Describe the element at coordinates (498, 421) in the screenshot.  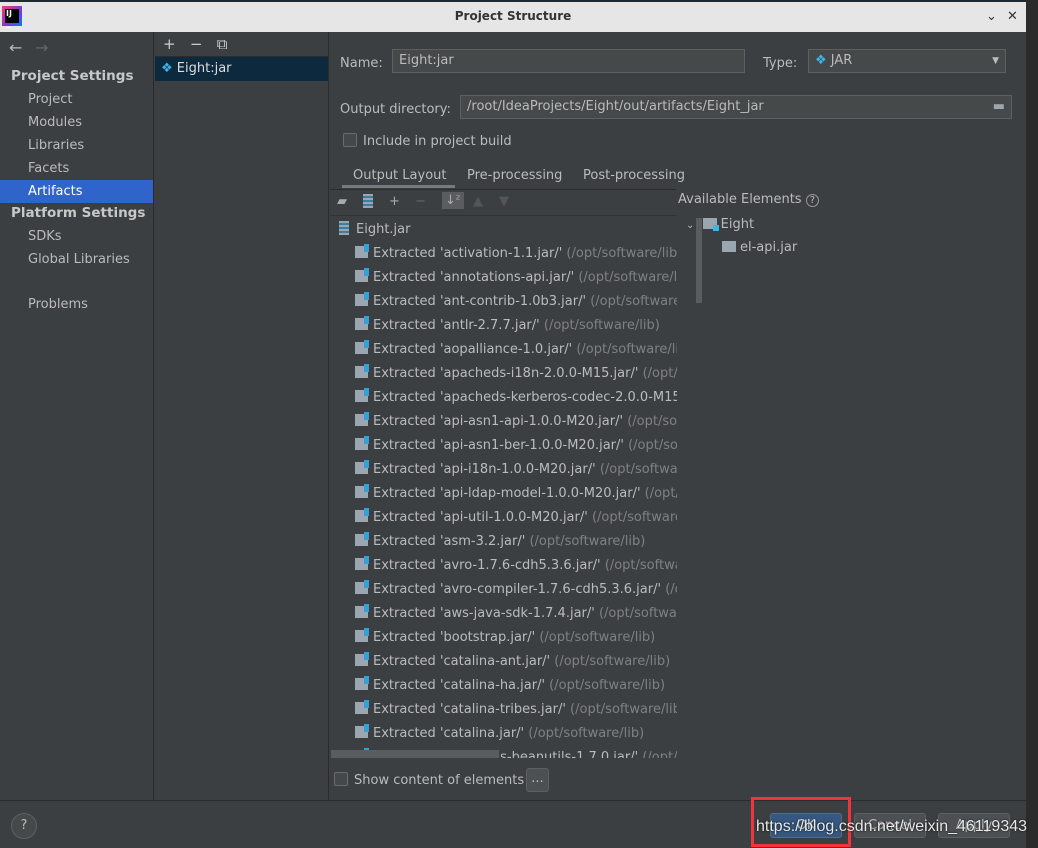
I see `row-name: Extracted 'api-asn1-api-1.0.0-M20.jar/'` at that location.